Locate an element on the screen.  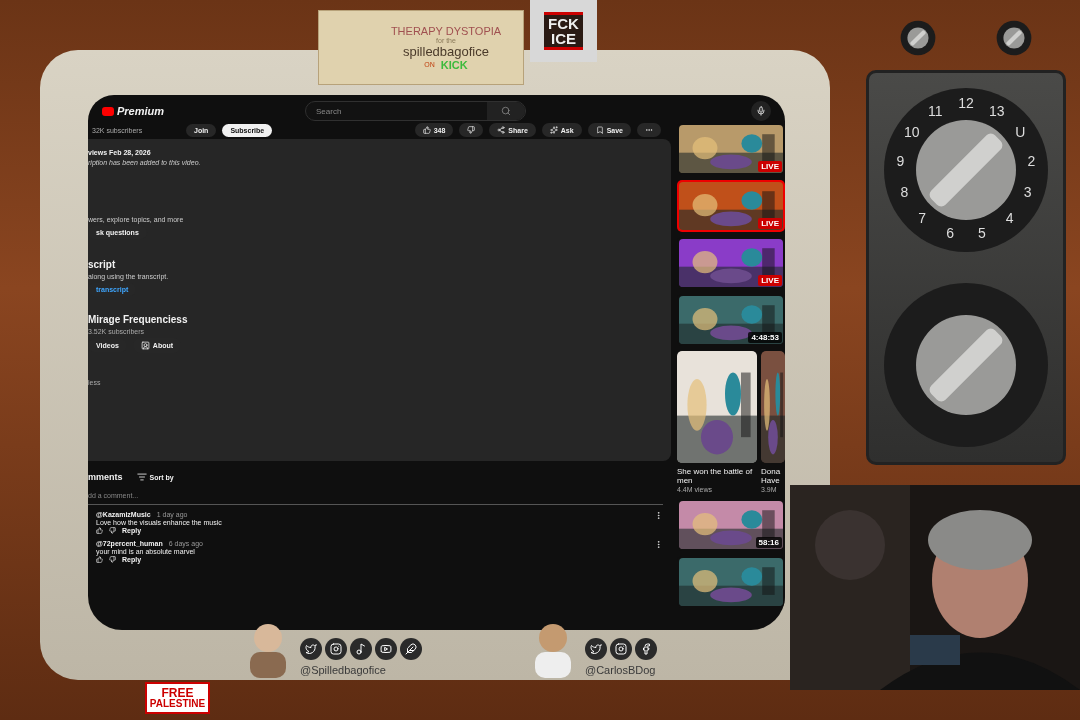
social-handle: @Spilledbagofice is located at coordinates (343, 670).